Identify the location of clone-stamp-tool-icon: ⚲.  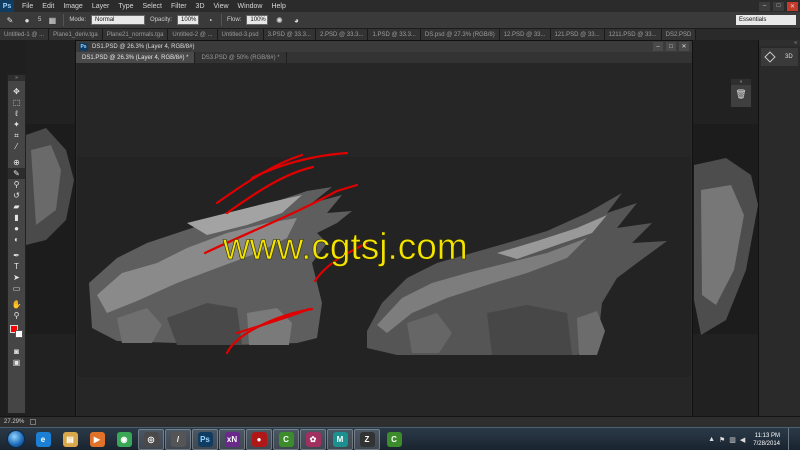
(16, 184).